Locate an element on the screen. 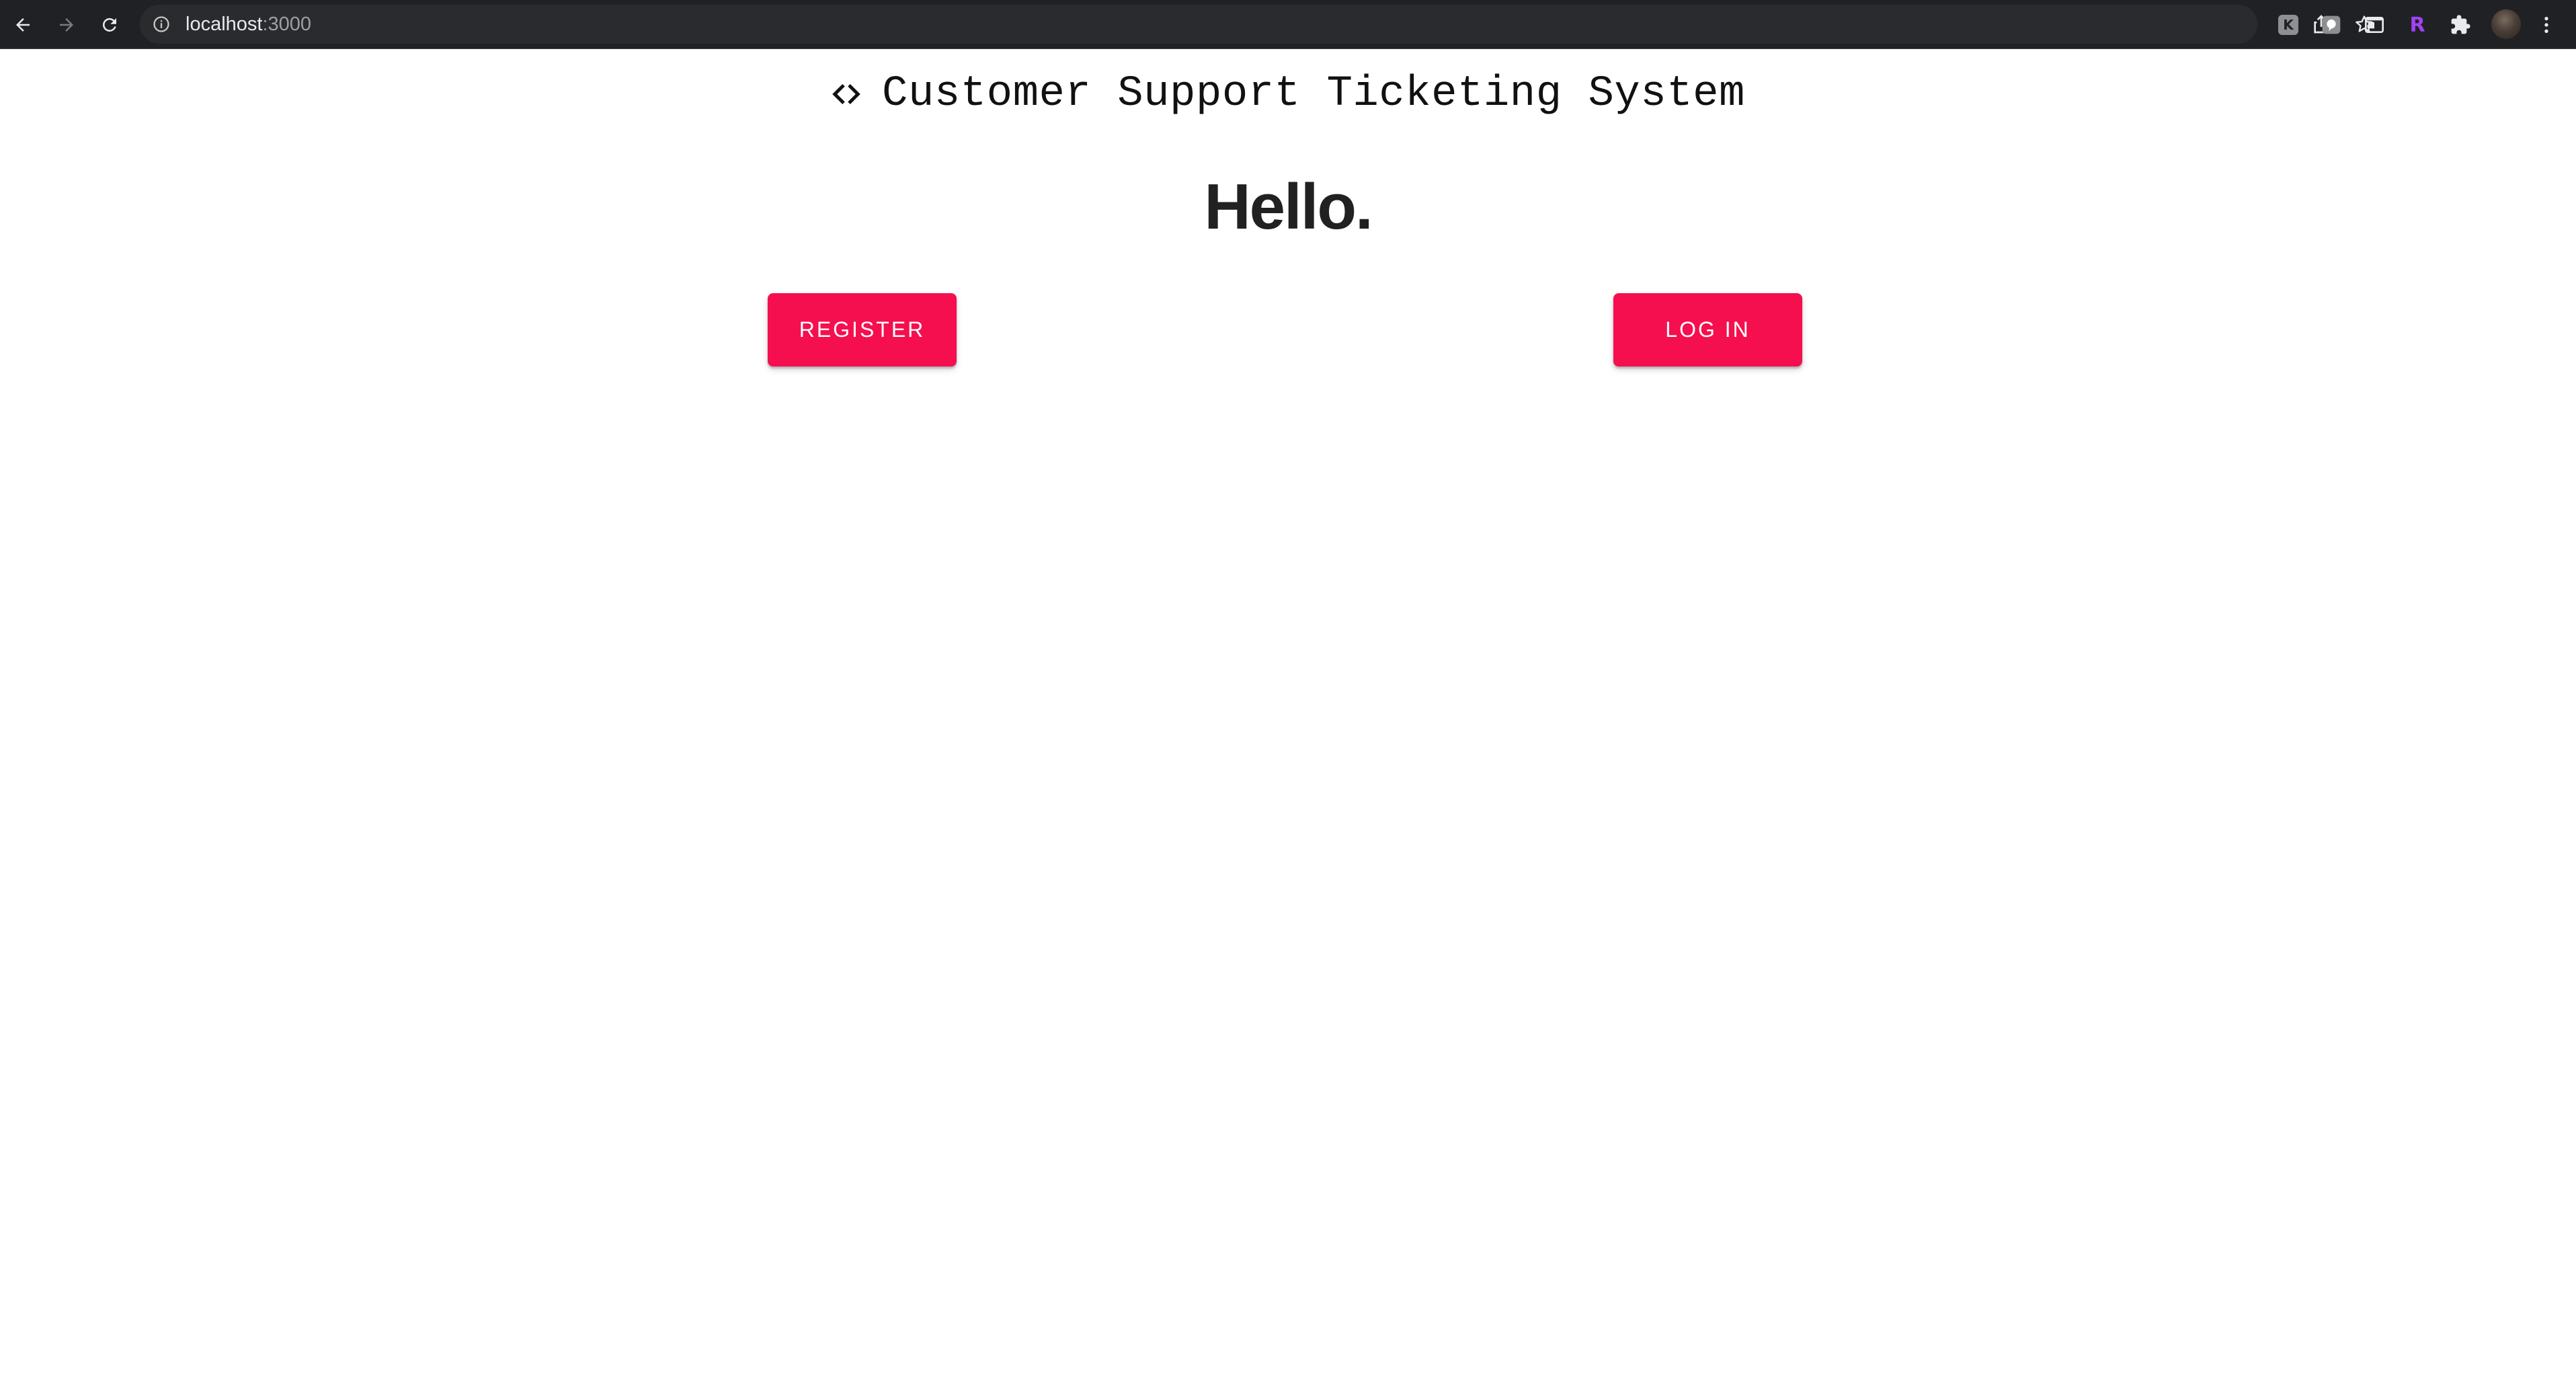 This screenshot has height=1396, width=2576. url-port: :3000 is located at coordinates (287, 24).